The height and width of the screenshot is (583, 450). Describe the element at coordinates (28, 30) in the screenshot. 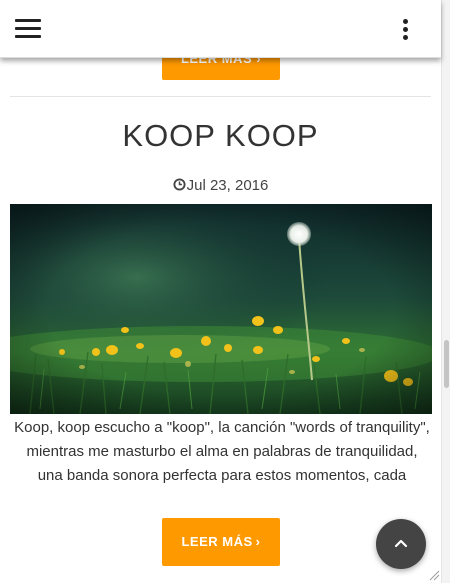

I see `hamburger-menu-icon` at that location.